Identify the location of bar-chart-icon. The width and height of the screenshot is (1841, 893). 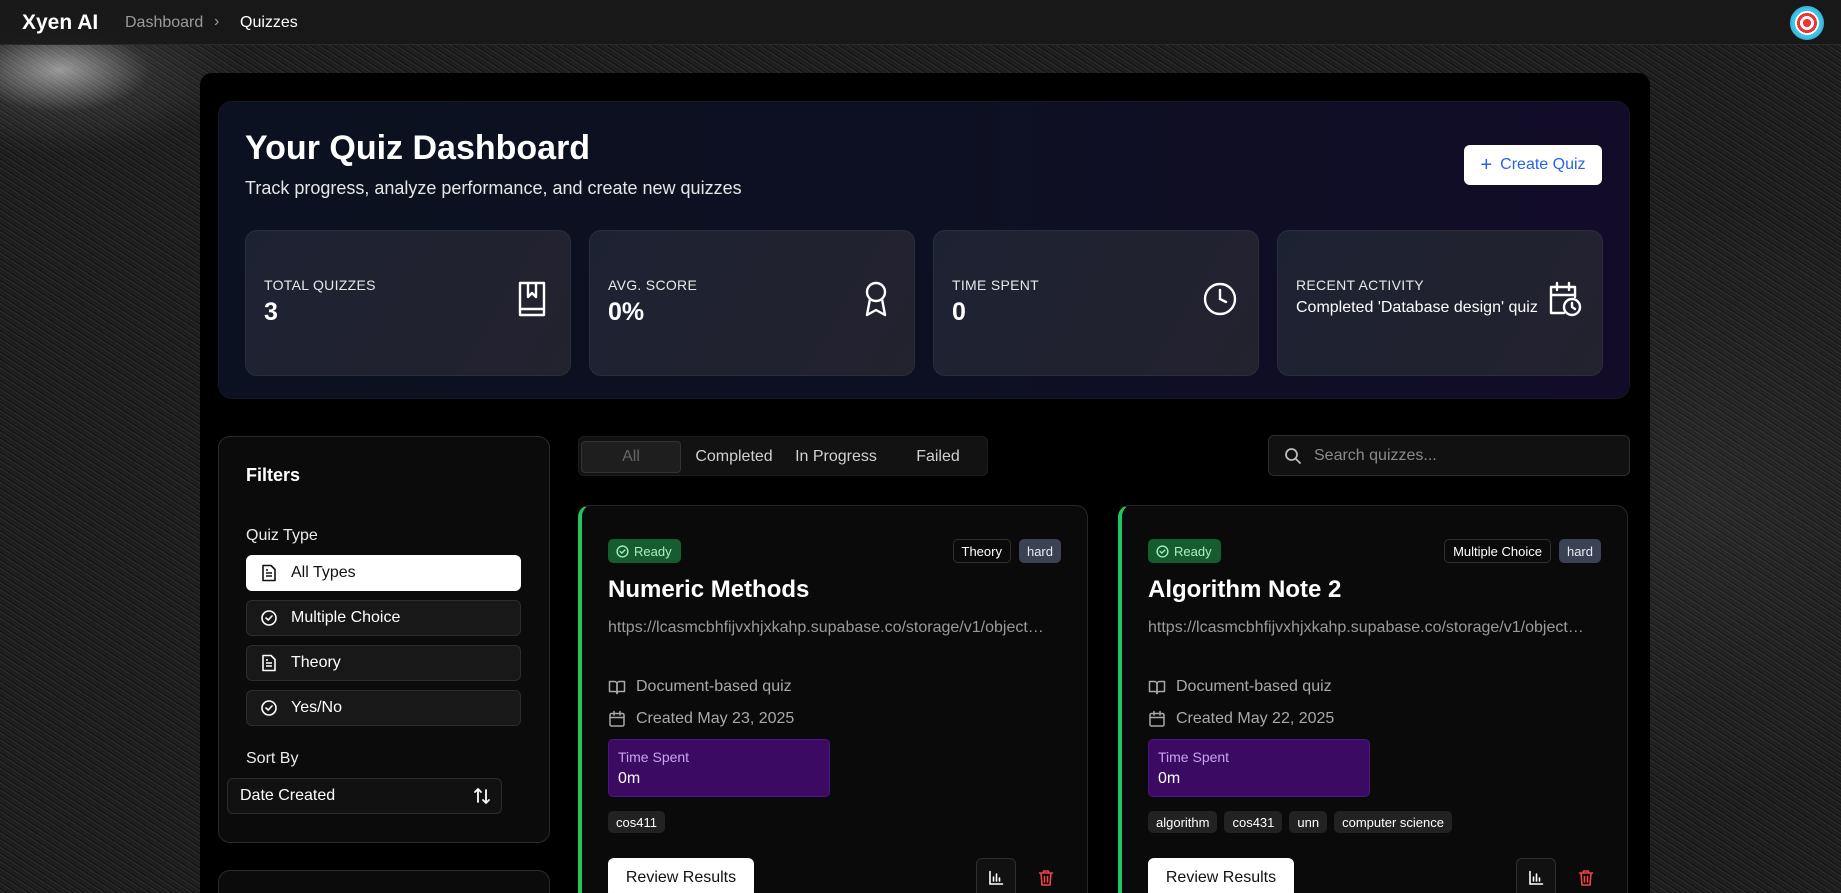
(1536, 877).